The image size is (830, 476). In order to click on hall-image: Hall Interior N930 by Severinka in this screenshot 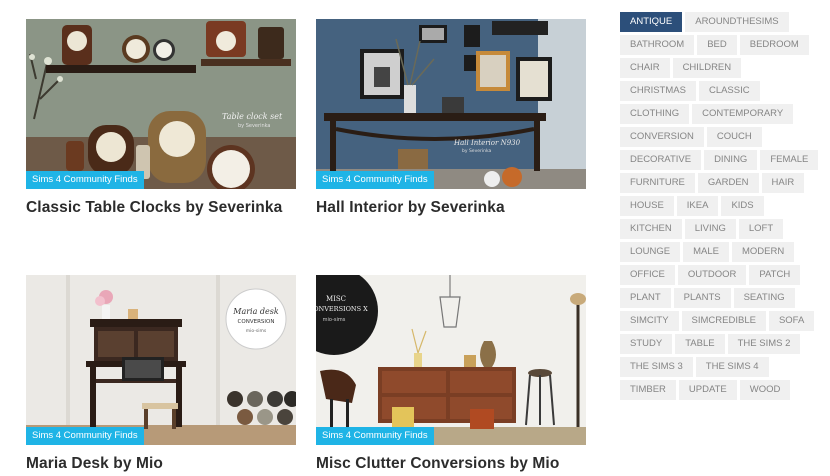, I will do `click(451, 104)`.